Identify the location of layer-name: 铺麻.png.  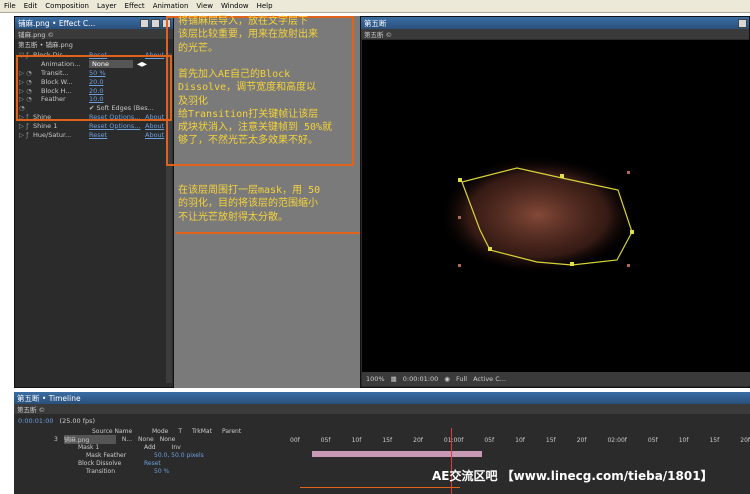
(89, 439).